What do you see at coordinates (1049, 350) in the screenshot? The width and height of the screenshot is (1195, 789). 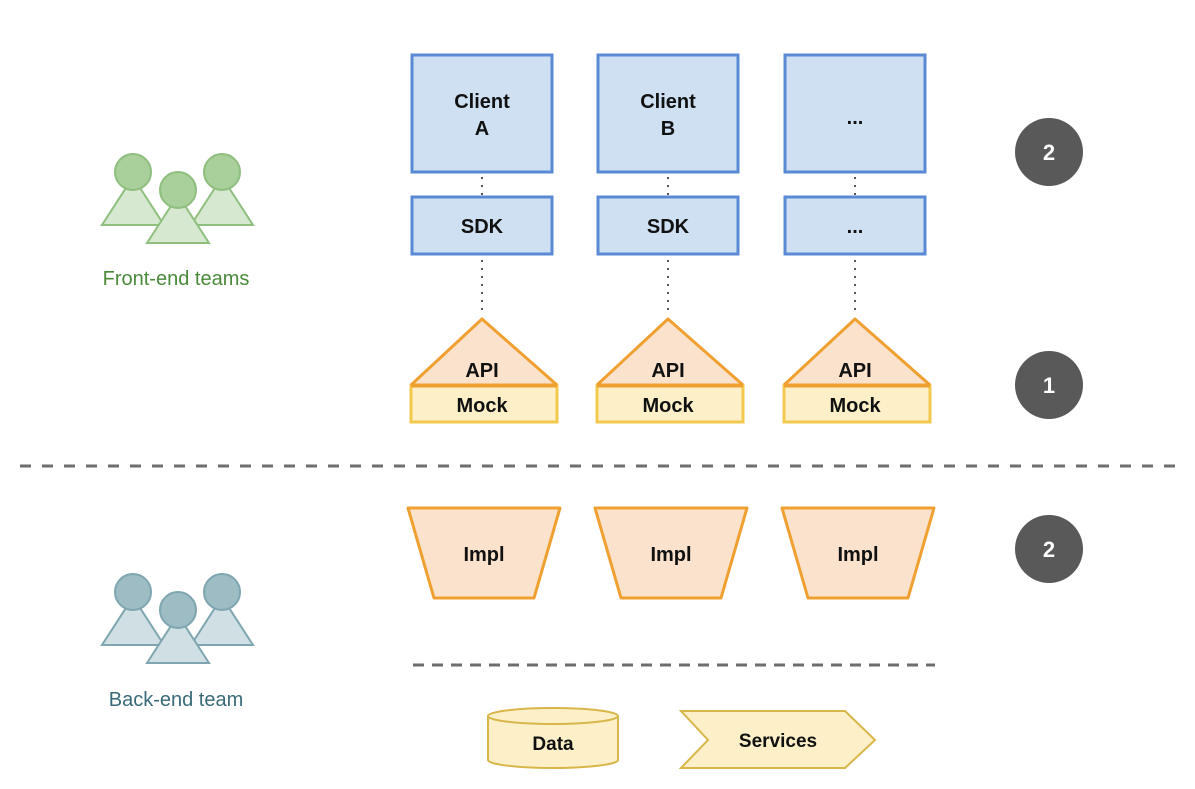 I see `step-badges: 2 1 2` at bounding box center [1049, 350].